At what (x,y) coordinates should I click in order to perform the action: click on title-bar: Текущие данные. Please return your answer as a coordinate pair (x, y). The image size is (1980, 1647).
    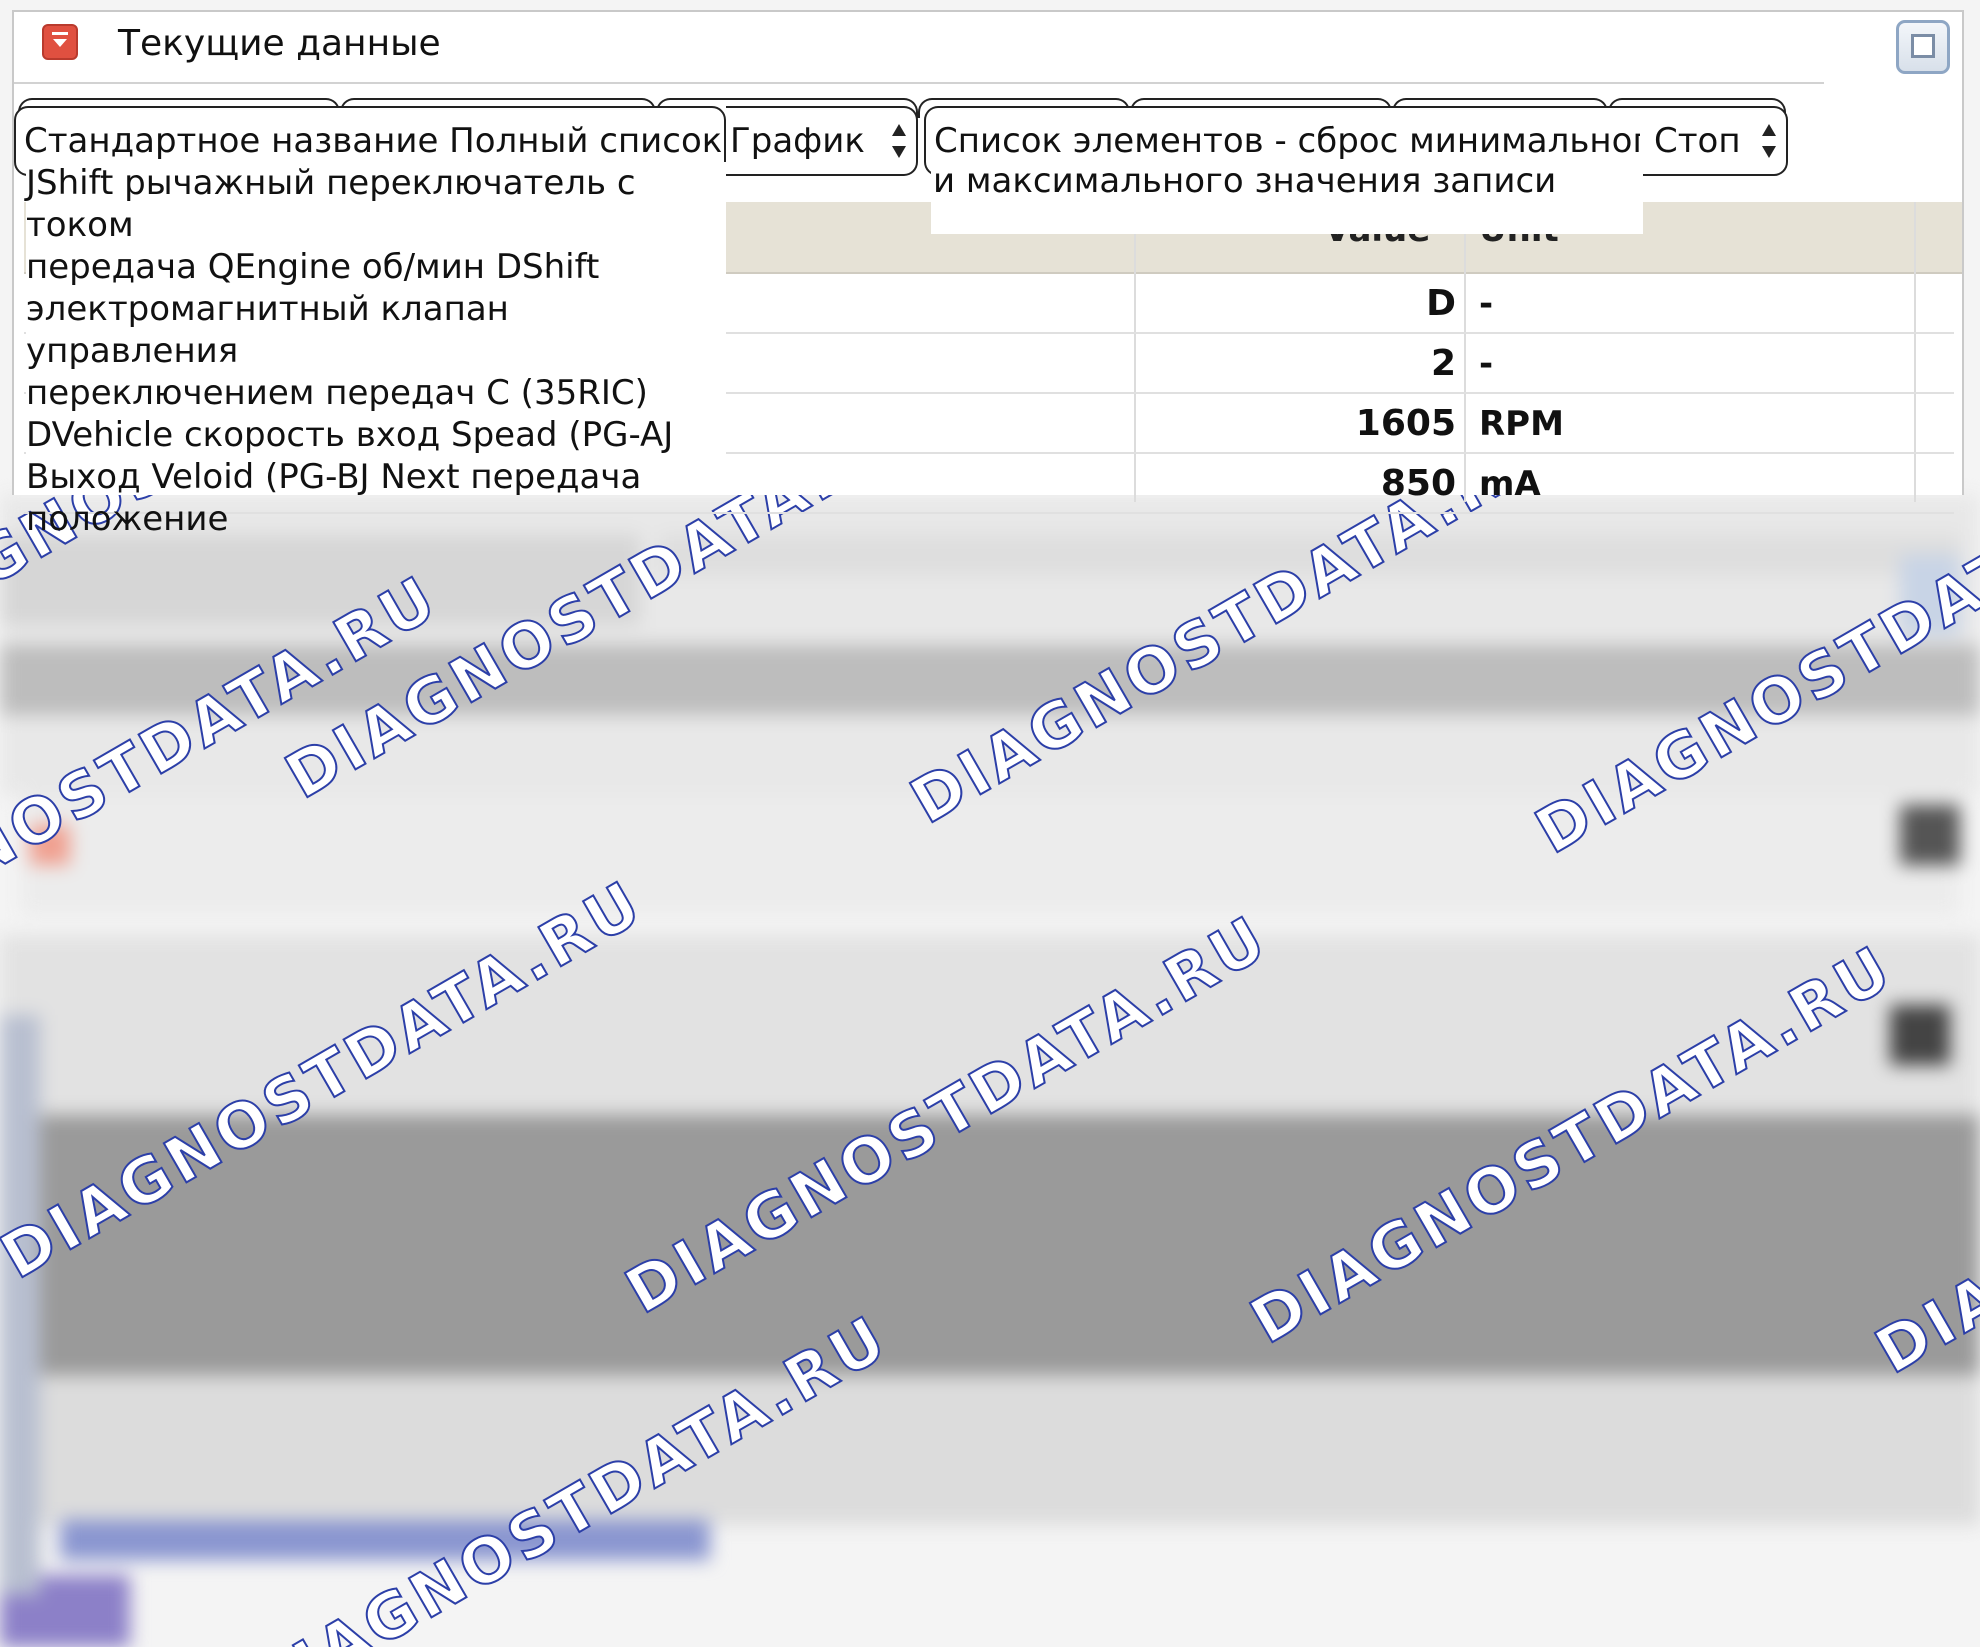
    Looking at the image, I should click on (988, 43).